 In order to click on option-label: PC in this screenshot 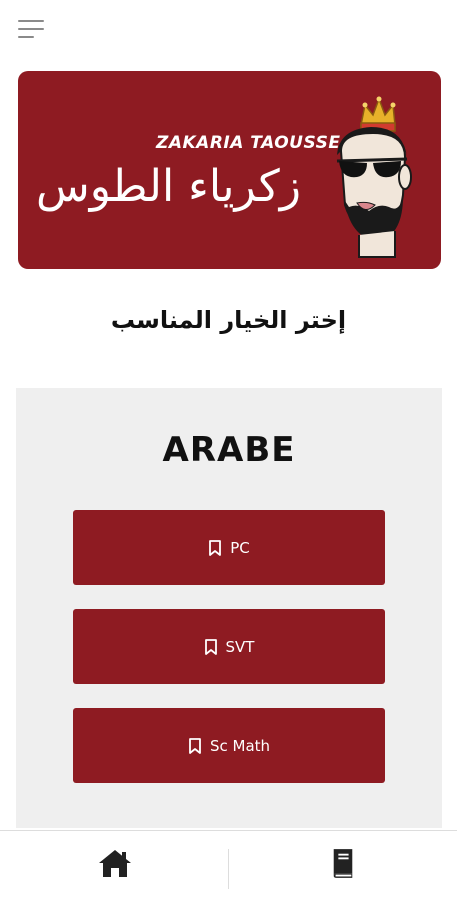, I will do `click(240, 547)`.